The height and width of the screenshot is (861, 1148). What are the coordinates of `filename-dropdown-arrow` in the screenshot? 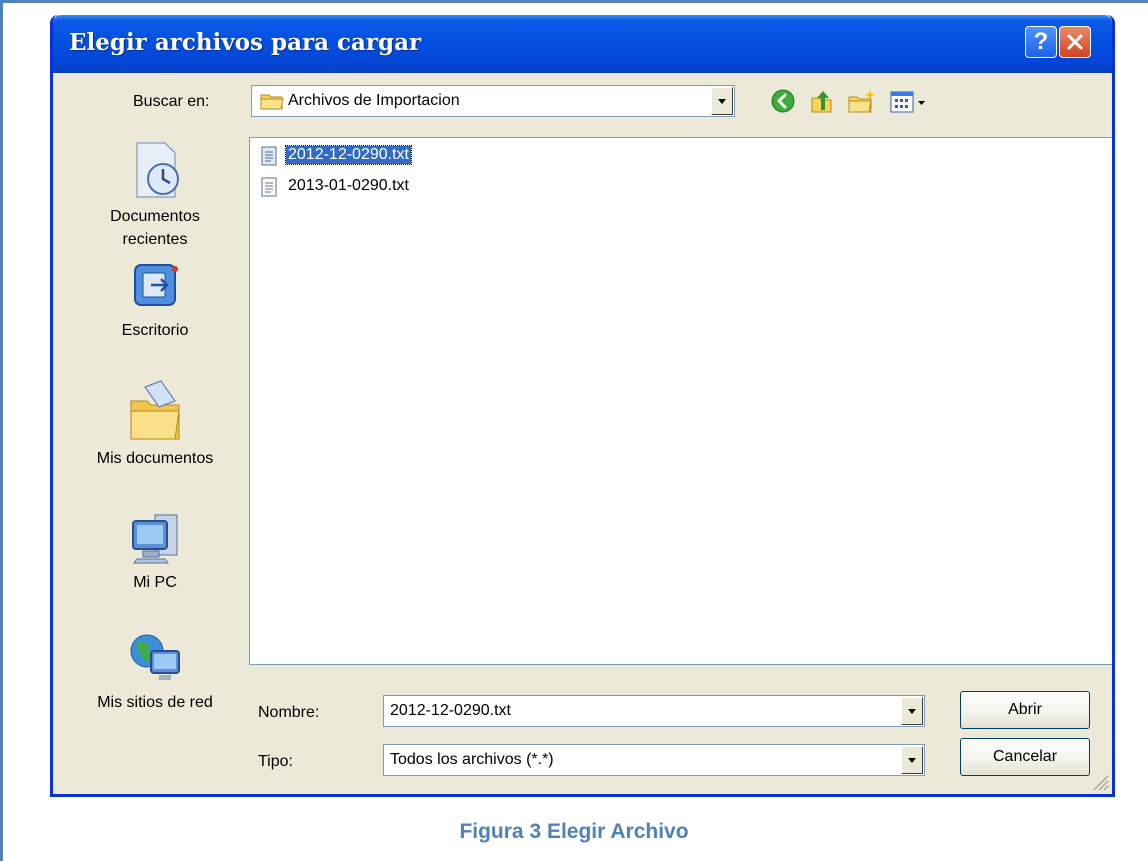 It's located at (912, 711).